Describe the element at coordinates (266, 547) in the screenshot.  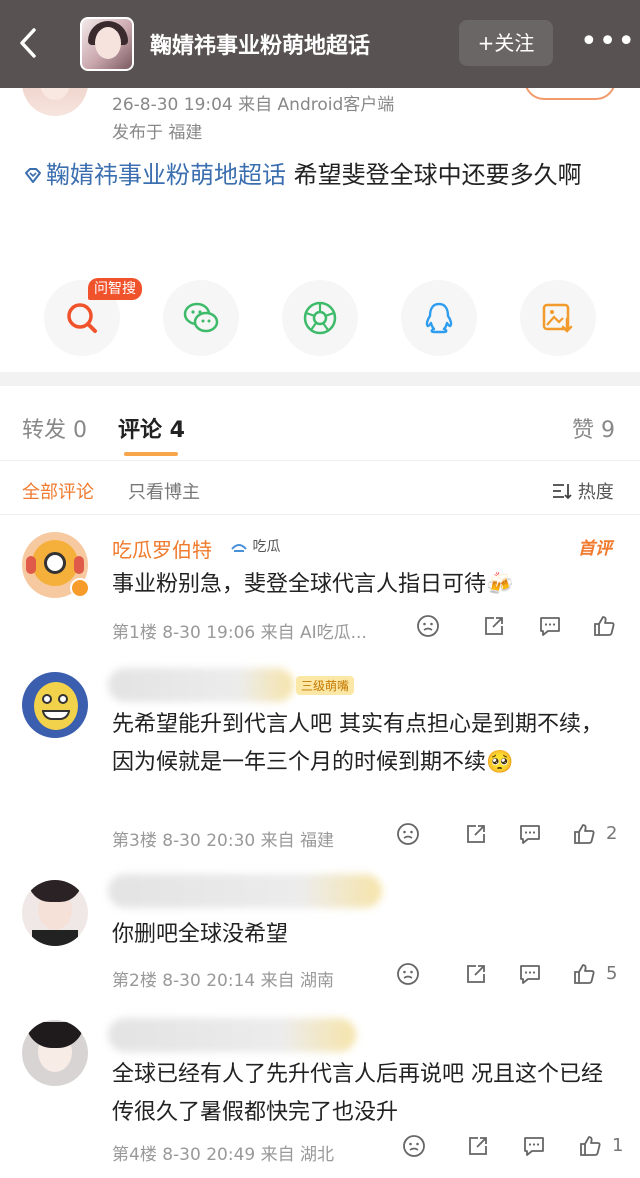
I see `user-badge-label: 吃瓜` at that location.